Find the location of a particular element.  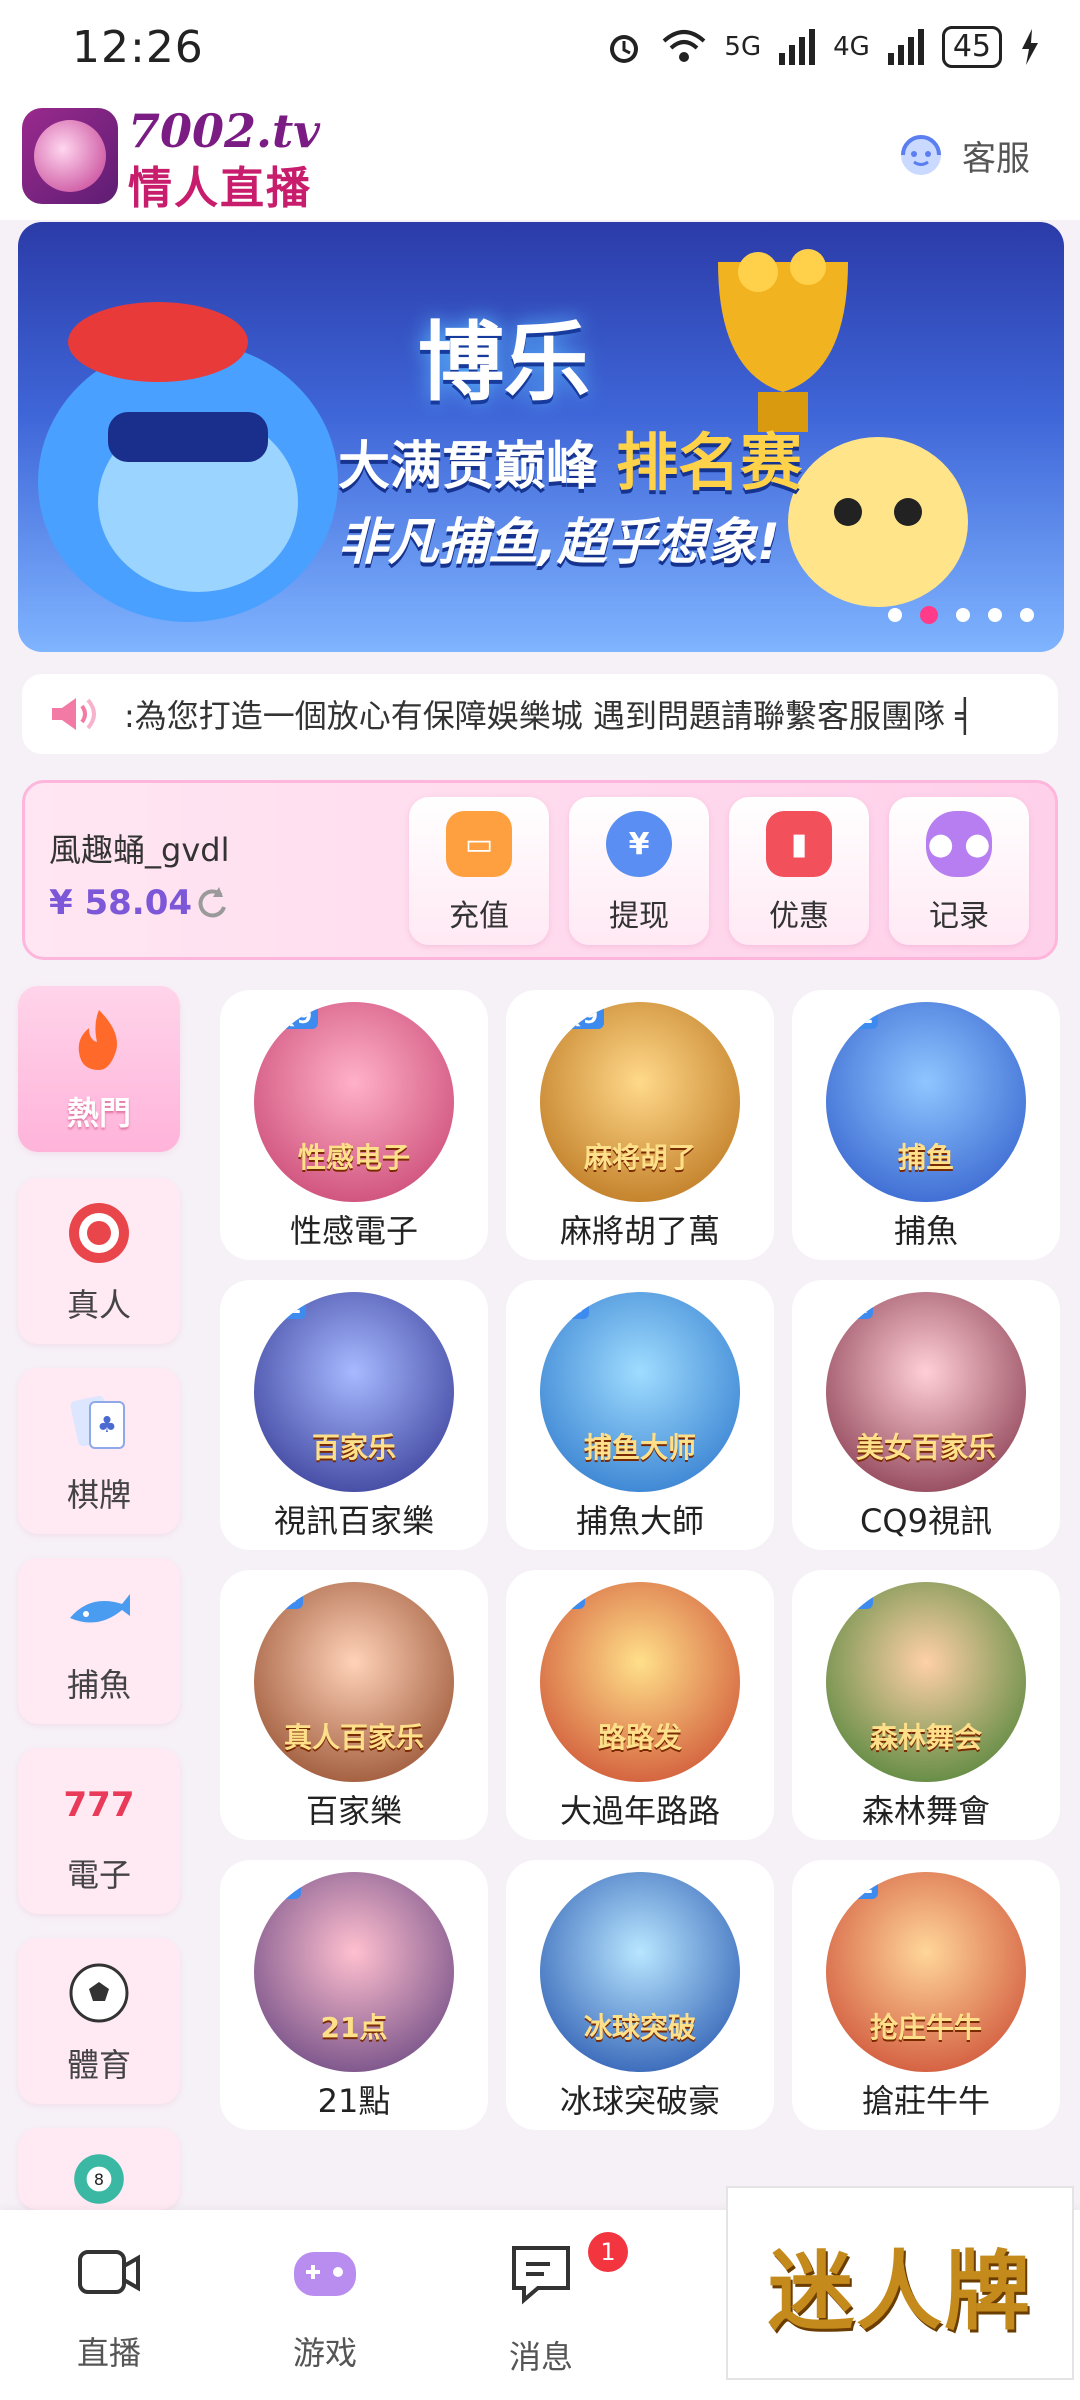

status-icons: 5G 4G 45 is located at coordinates (822, 47).